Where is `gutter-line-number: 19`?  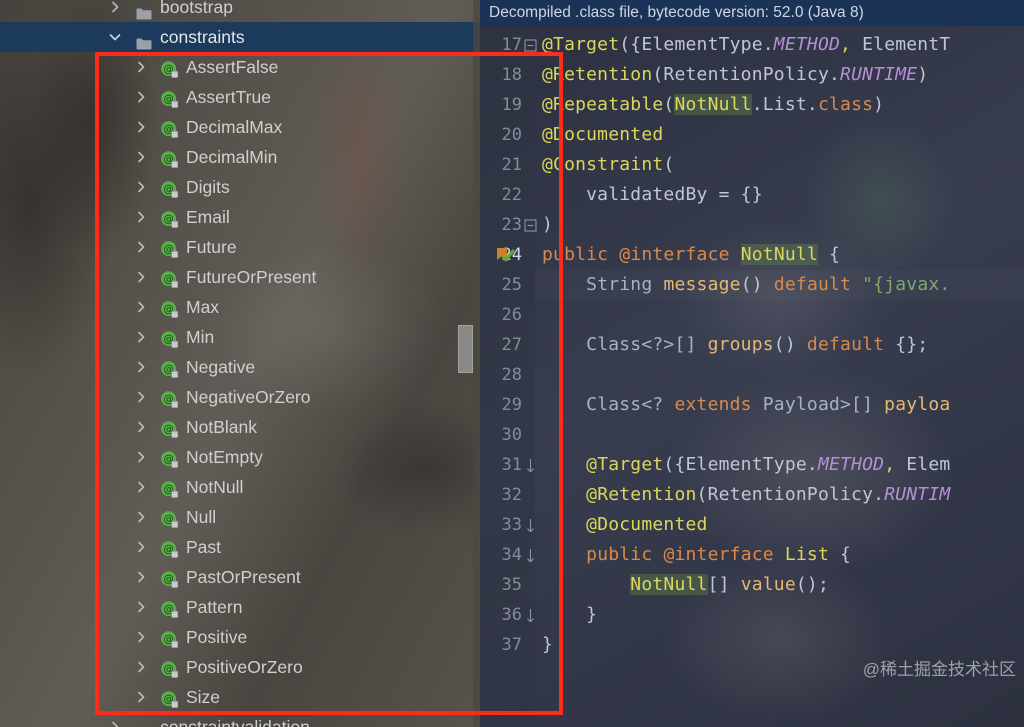 gutter-line-number: 19 is located at coordinates (511, 105).